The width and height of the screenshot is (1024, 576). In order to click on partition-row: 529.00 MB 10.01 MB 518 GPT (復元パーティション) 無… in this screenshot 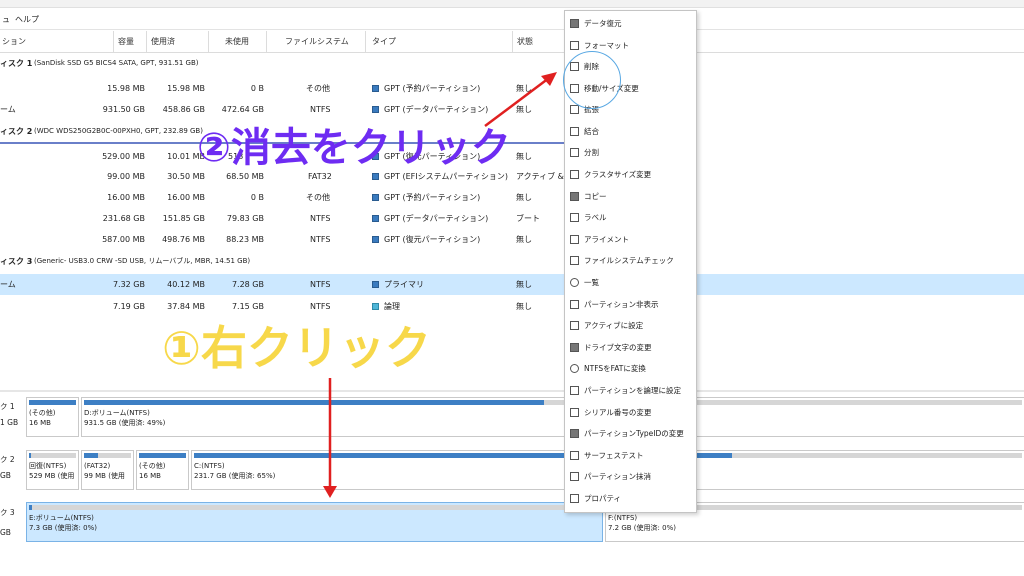, I will do `click(512, 156)`.